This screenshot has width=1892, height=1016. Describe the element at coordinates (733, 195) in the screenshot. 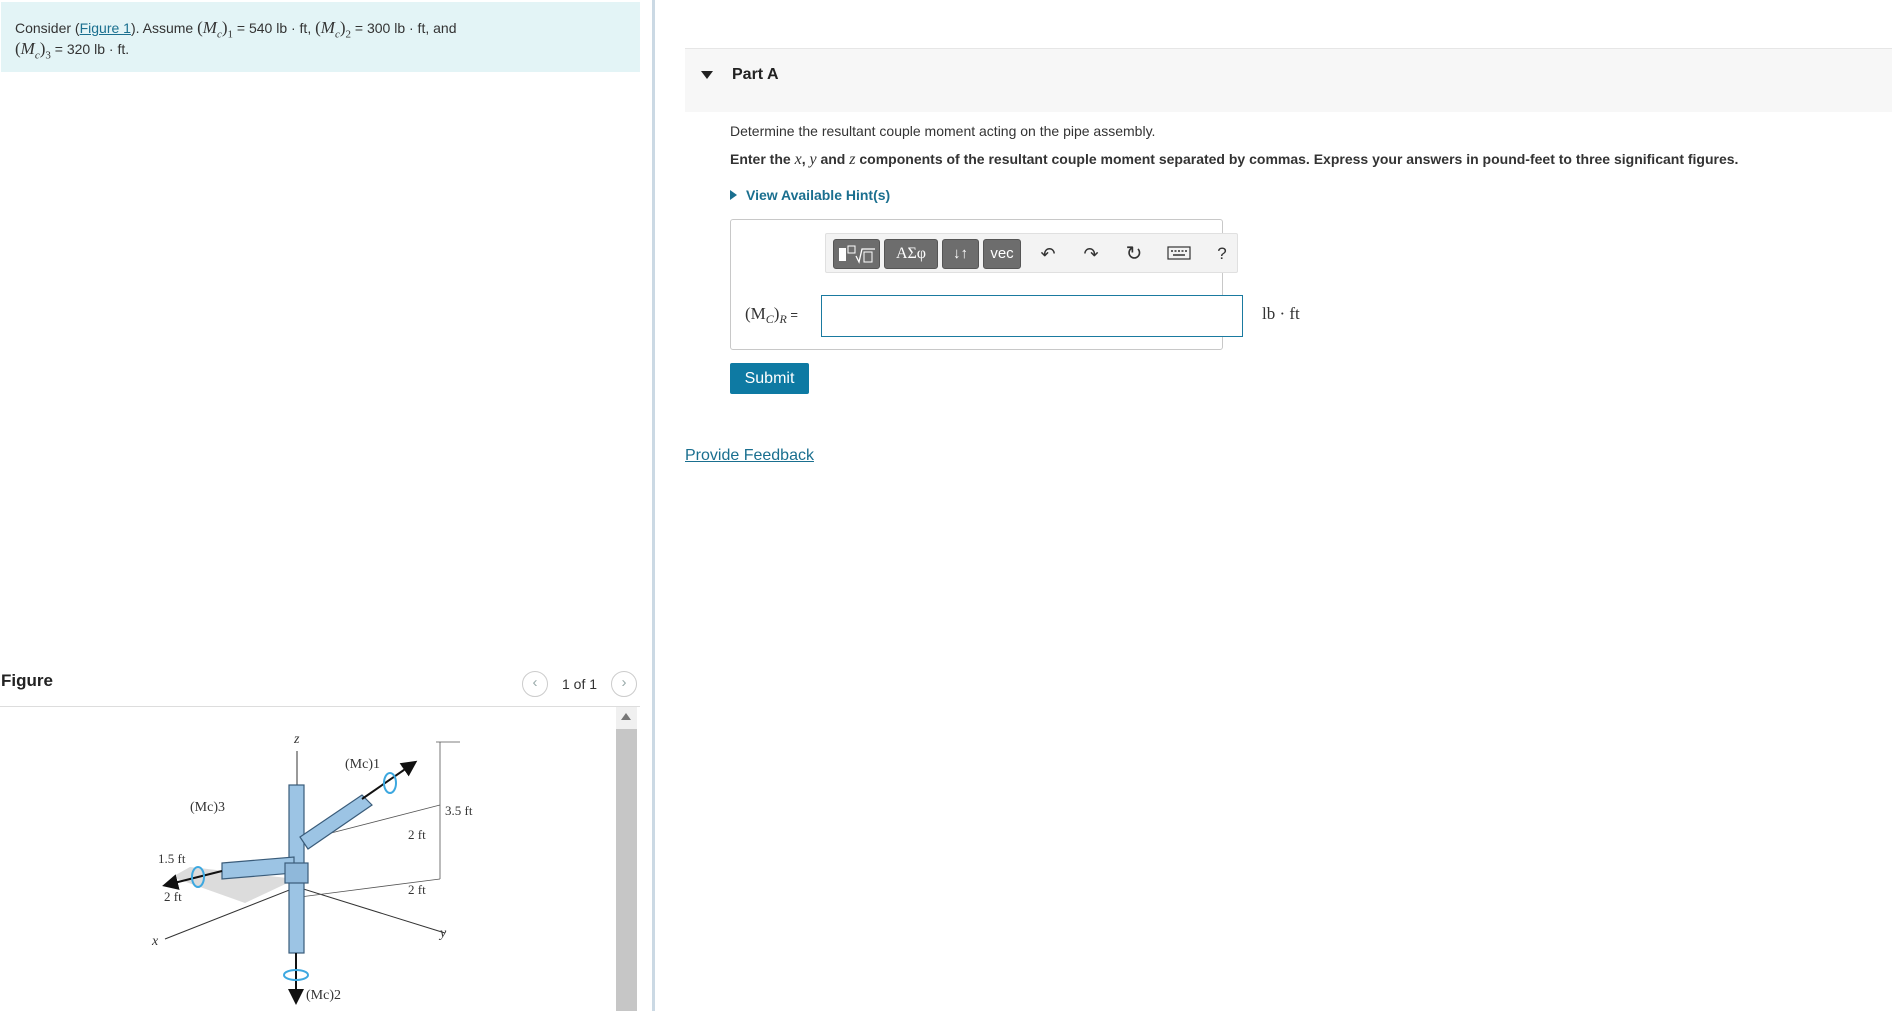

I see `expand-triangle-icon` at that location.